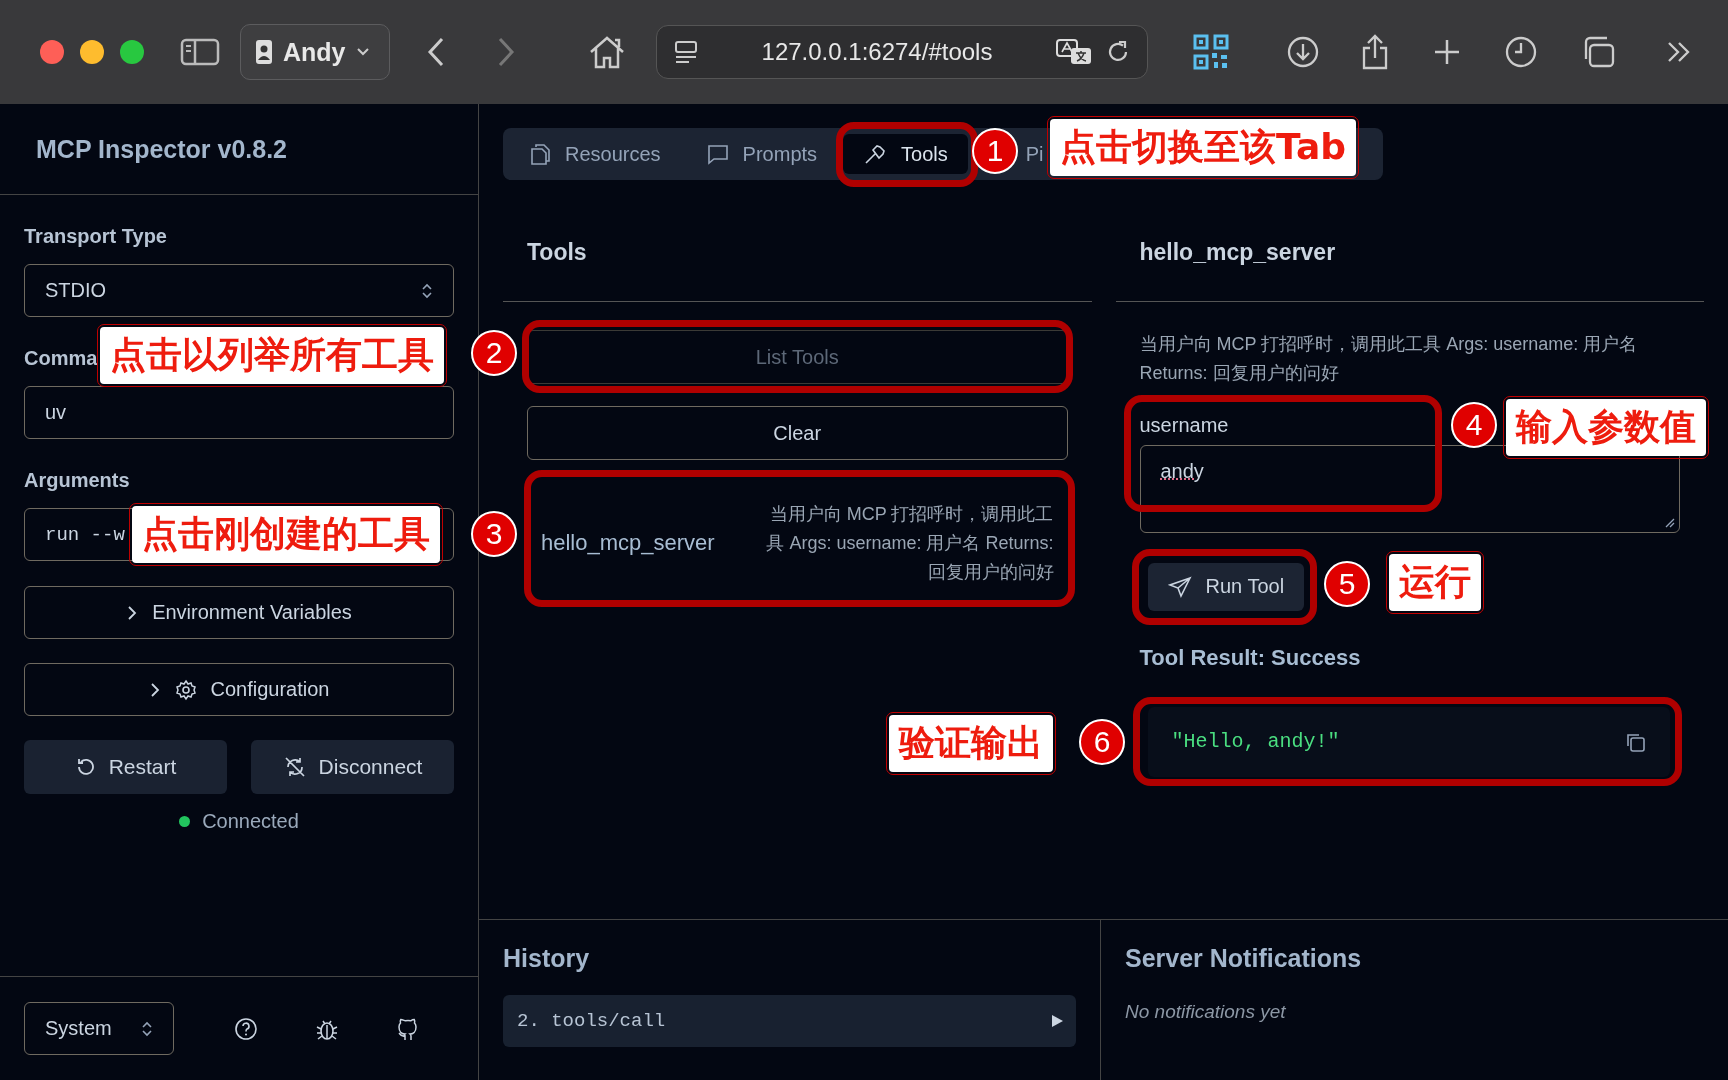 Image resolution: width=1728 pixels, height=1080 pixels. What do you see at coordinates (185, 689) in the screenshot?
I see `gear-icon` at bounding box center [185, 689].